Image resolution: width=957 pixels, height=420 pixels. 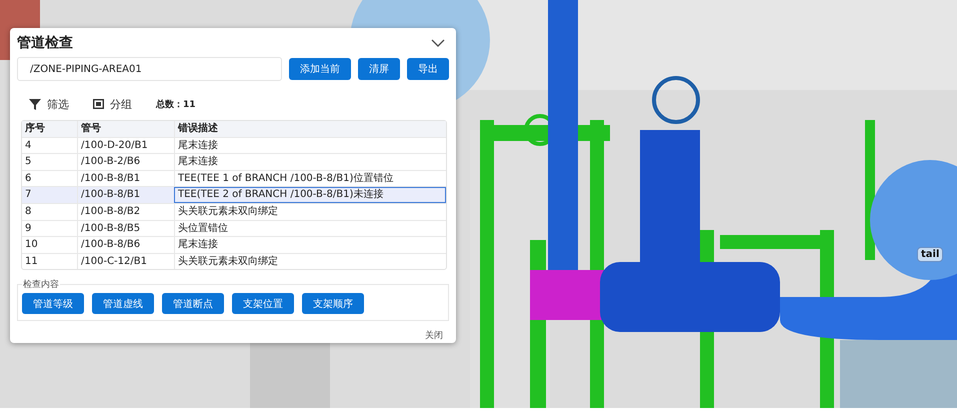 I want to click on check-button: 支架位置, so click(x=263, y=303).